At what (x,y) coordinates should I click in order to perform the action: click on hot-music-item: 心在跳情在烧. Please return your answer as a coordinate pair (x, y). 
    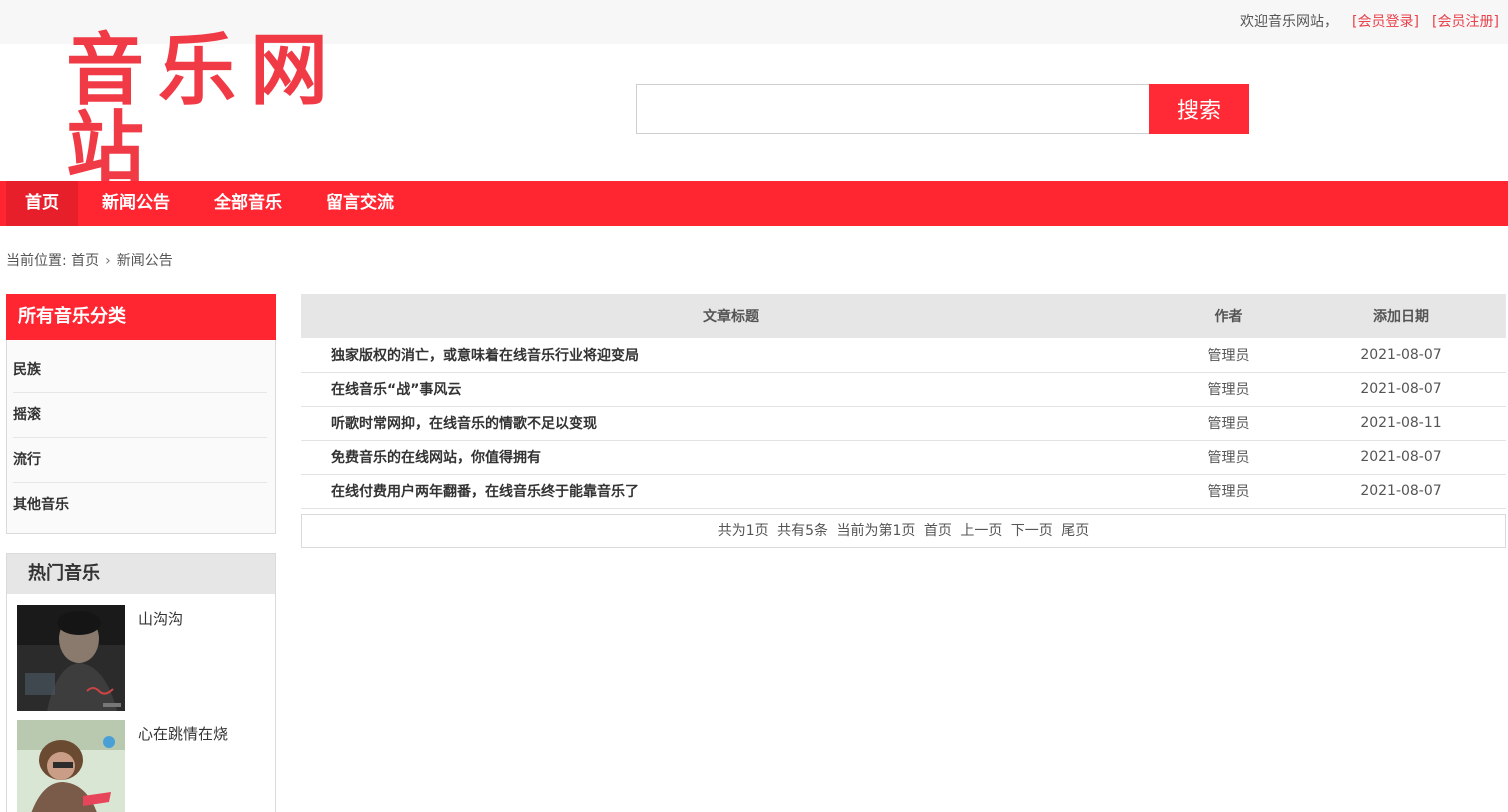
    Looking at the image, I should click on (142, 766).